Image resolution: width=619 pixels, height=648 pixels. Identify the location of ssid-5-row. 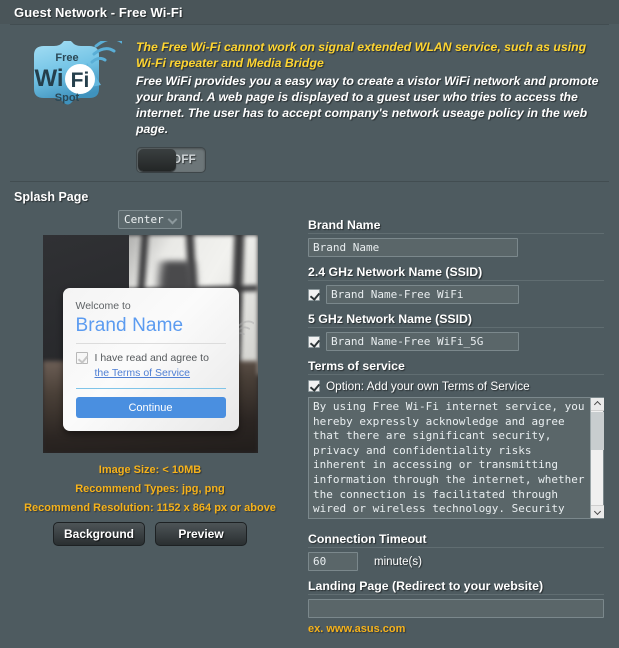
(463, 341).